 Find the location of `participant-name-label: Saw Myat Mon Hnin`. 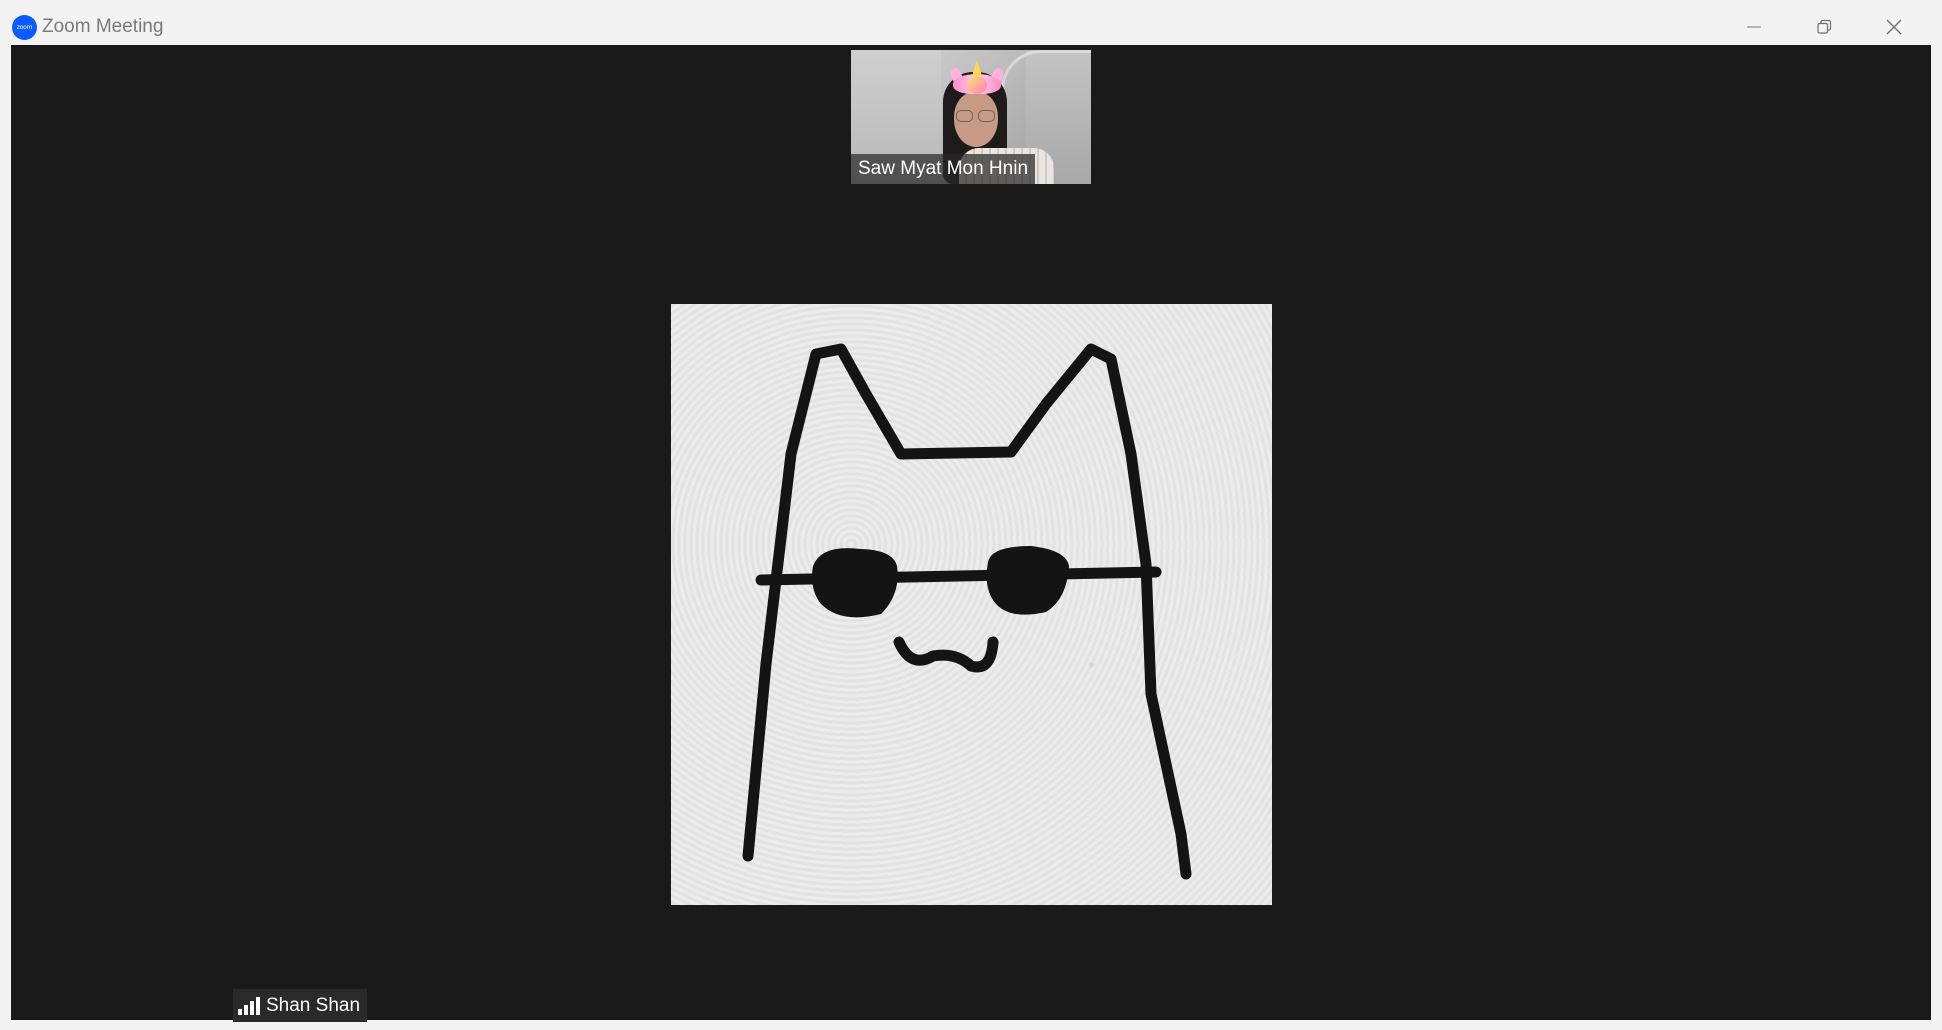

participant-name-label: Saw Myat Mon Hnin is located at coordinates (943, 169).